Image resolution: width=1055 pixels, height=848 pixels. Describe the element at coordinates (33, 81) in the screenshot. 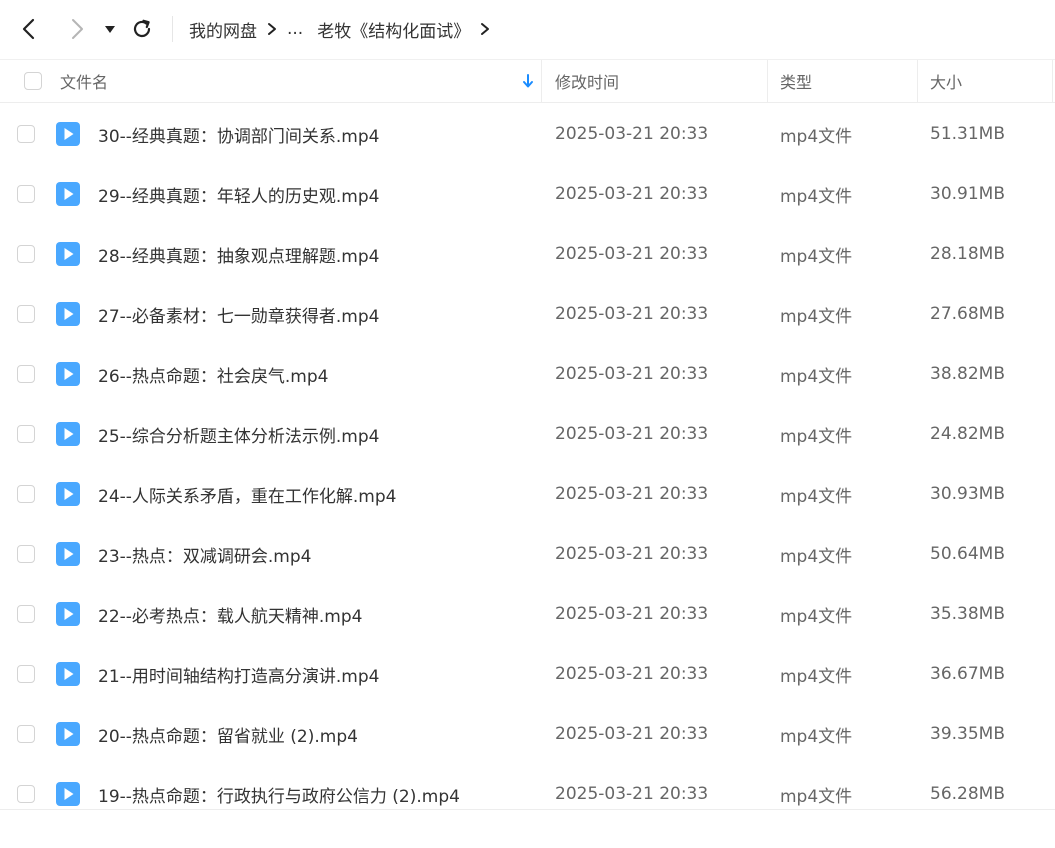

I see `select-all-checkbox` at that location.